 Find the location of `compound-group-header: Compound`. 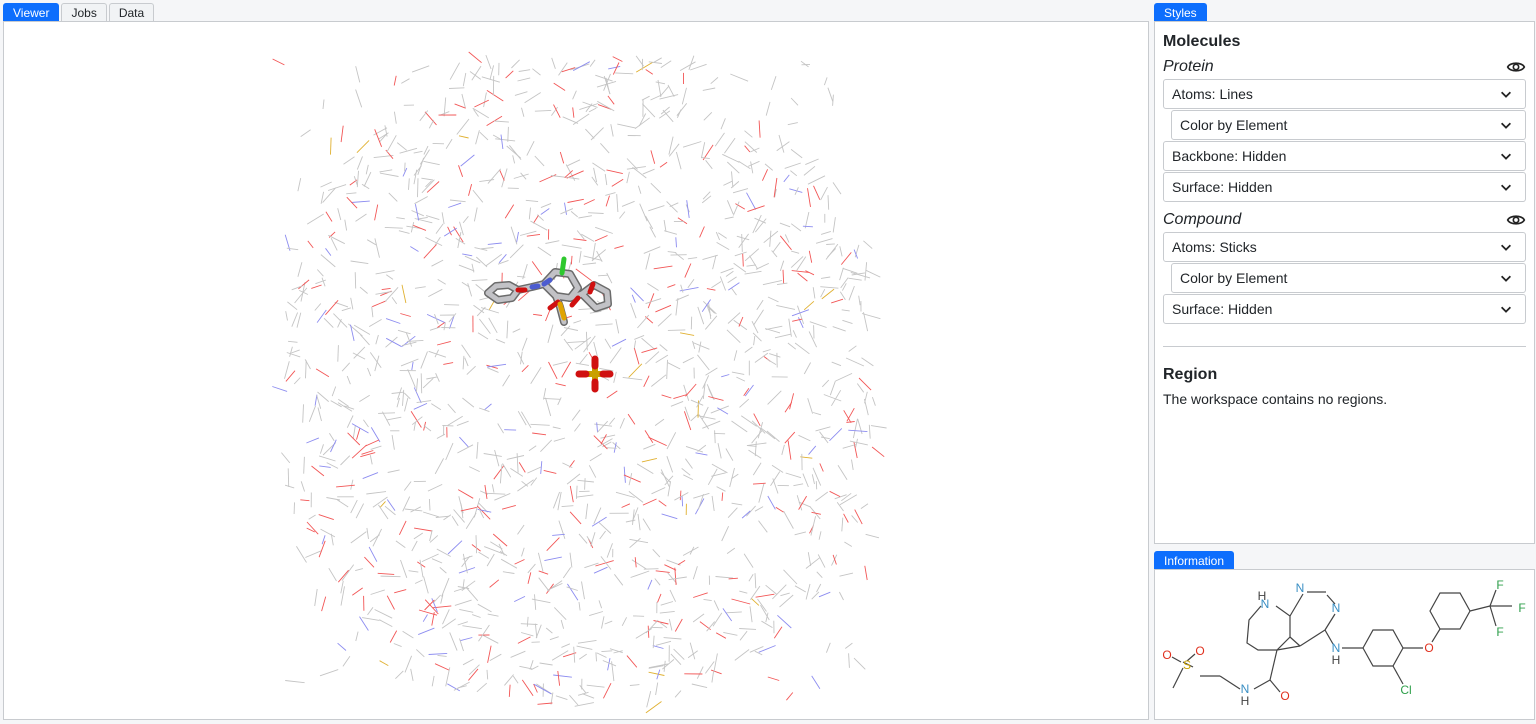

compound-group-header: Compound is located at coordinates (1344, 220).